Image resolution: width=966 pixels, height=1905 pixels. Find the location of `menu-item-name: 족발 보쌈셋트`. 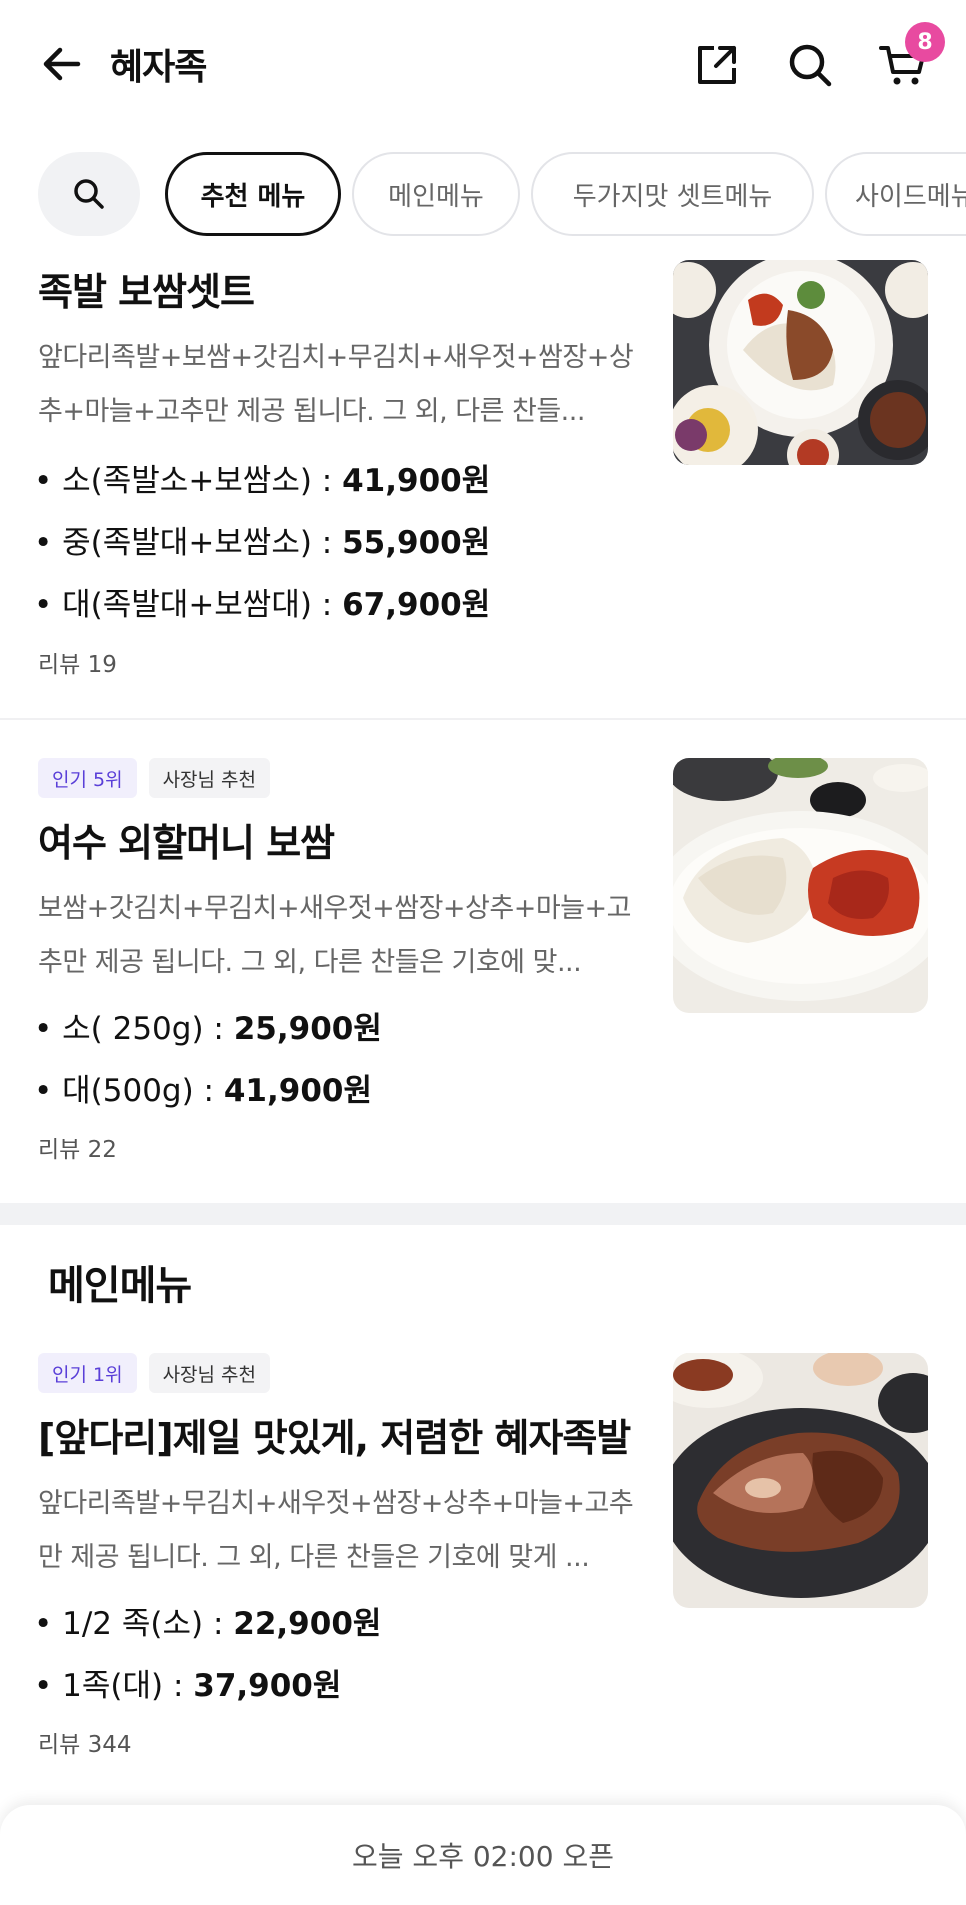

menu-item-name: 족발 보쌈셋트 is located at coordinates (146, 292).